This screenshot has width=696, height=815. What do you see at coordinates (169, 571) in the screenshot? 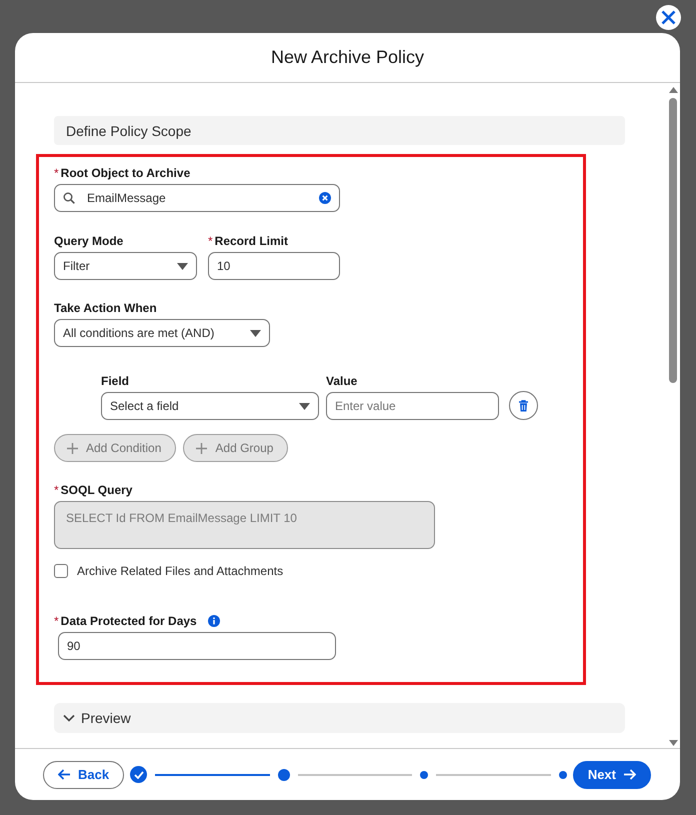
I see `archive-files-checkbox: Archive Related Files and Attachments` at bounding box center [169, 571].